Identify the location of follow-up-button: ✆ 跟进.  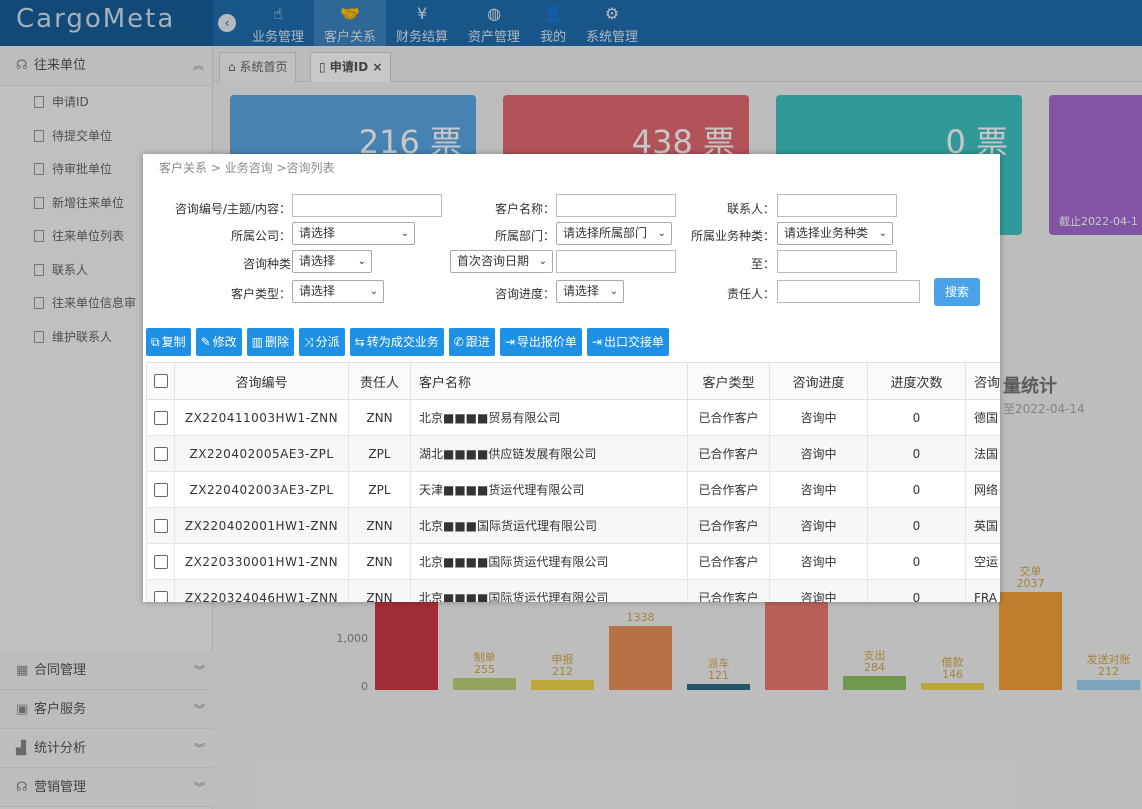
(471, 342).